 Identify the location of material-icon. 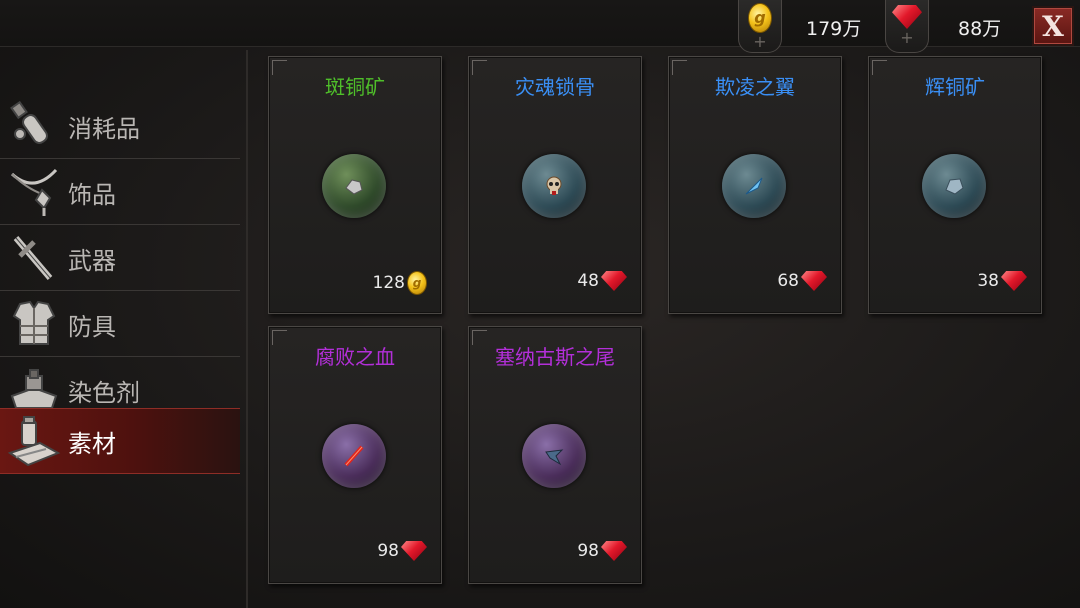
(34, 441).